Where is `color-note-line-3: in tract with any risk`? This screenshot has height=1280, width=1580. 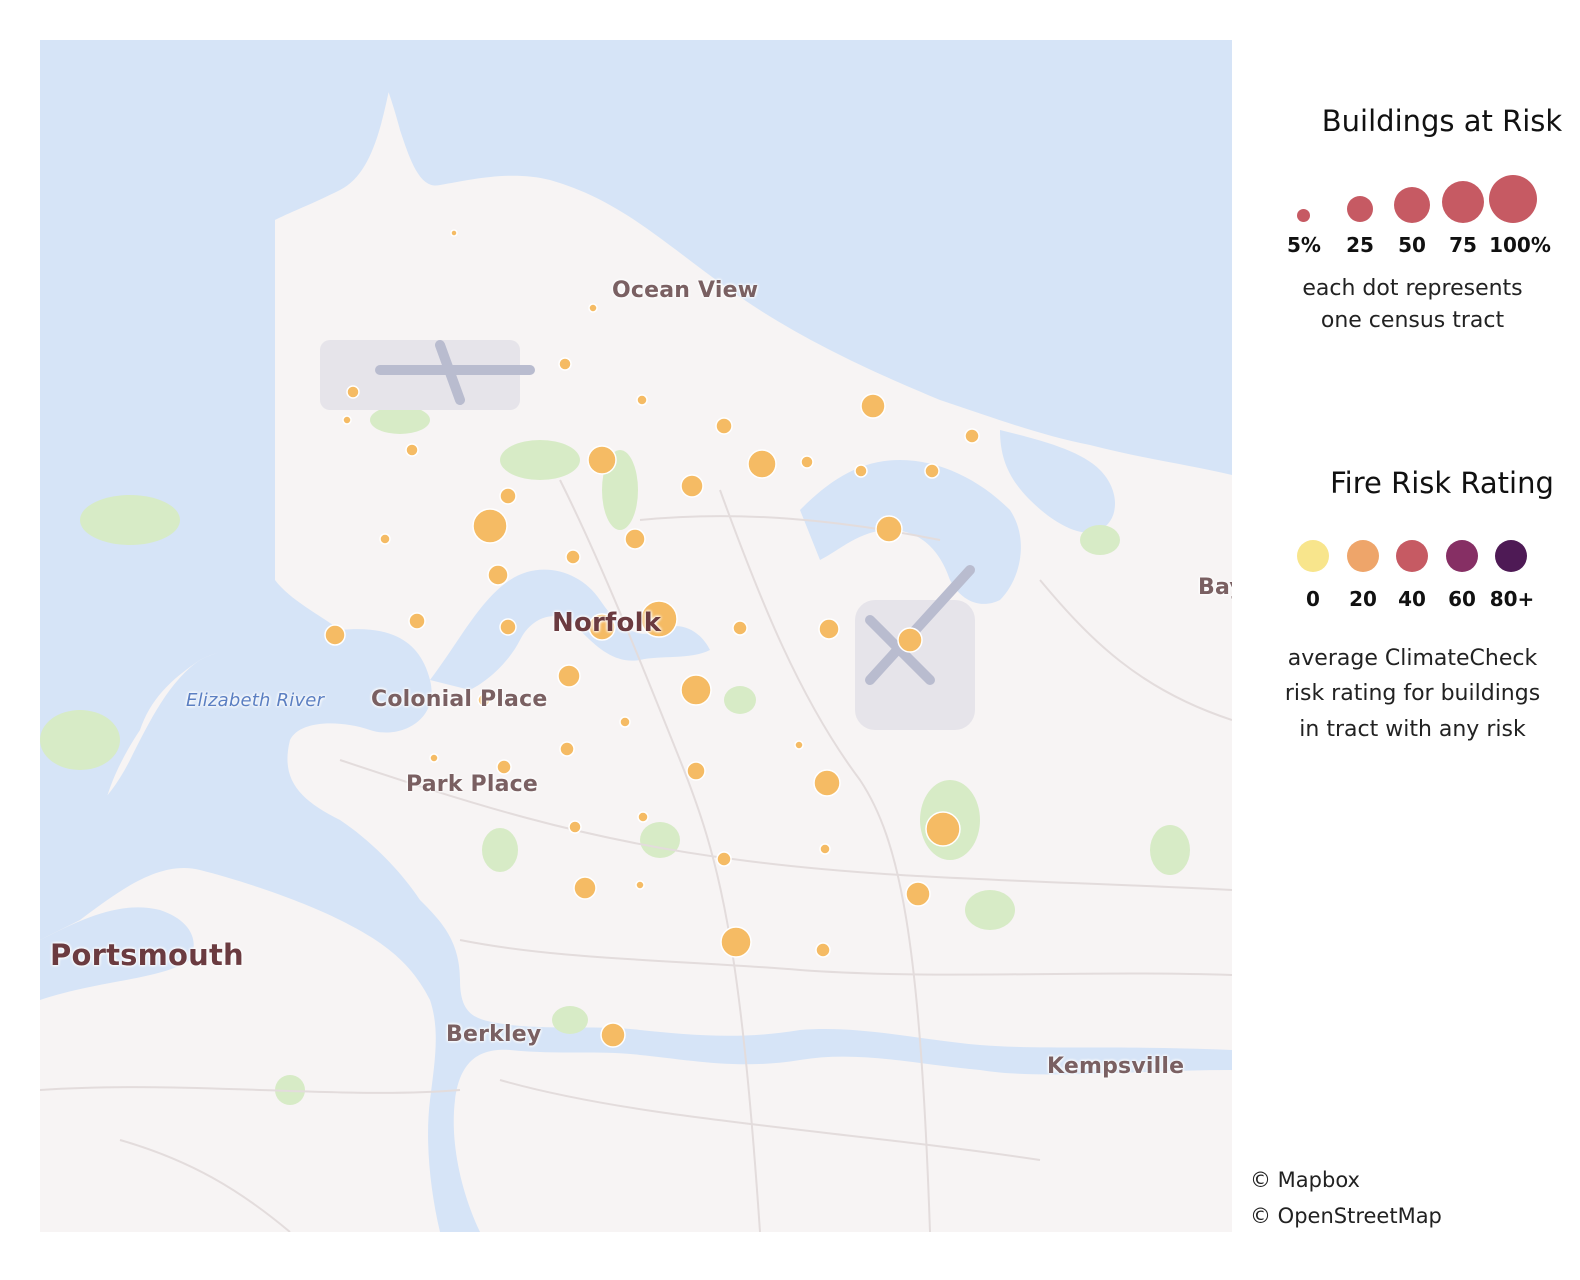 color-note-line-3: in tract with any risk is located at coordinates (1412, 729).